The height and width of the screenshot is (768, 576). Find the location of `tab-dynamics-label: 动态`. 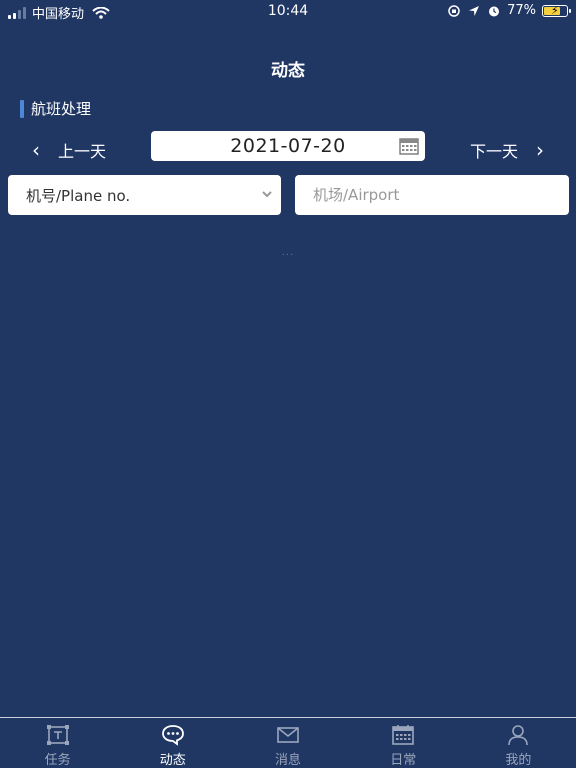

tab-dynamics-label: 动态 is located at coordinates (172, 760).